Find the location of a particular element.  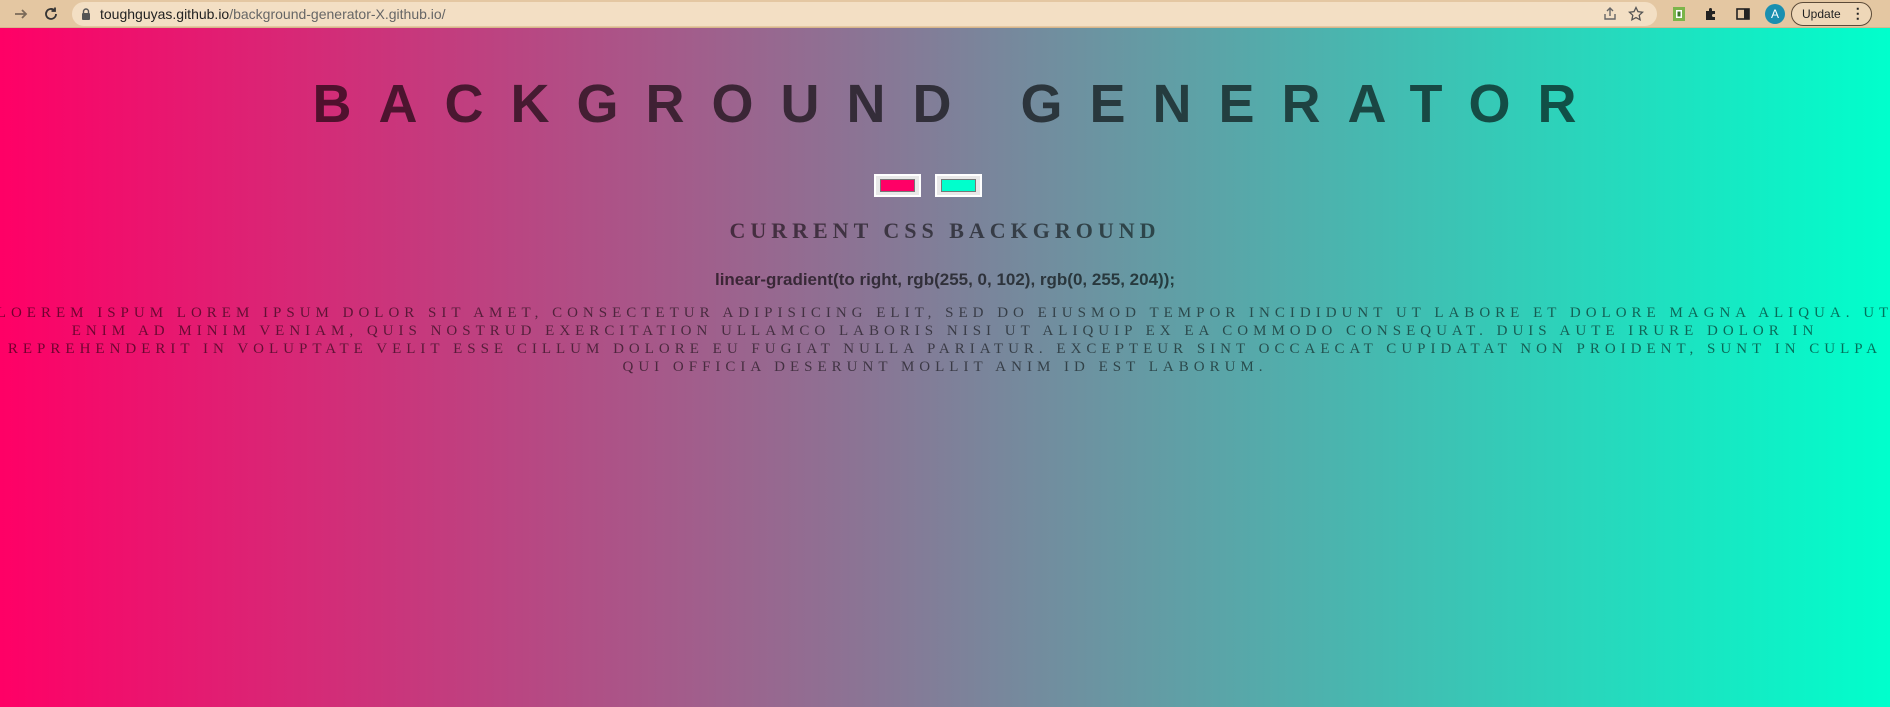

puzzle-icon is located at coordinates (1711, 14).